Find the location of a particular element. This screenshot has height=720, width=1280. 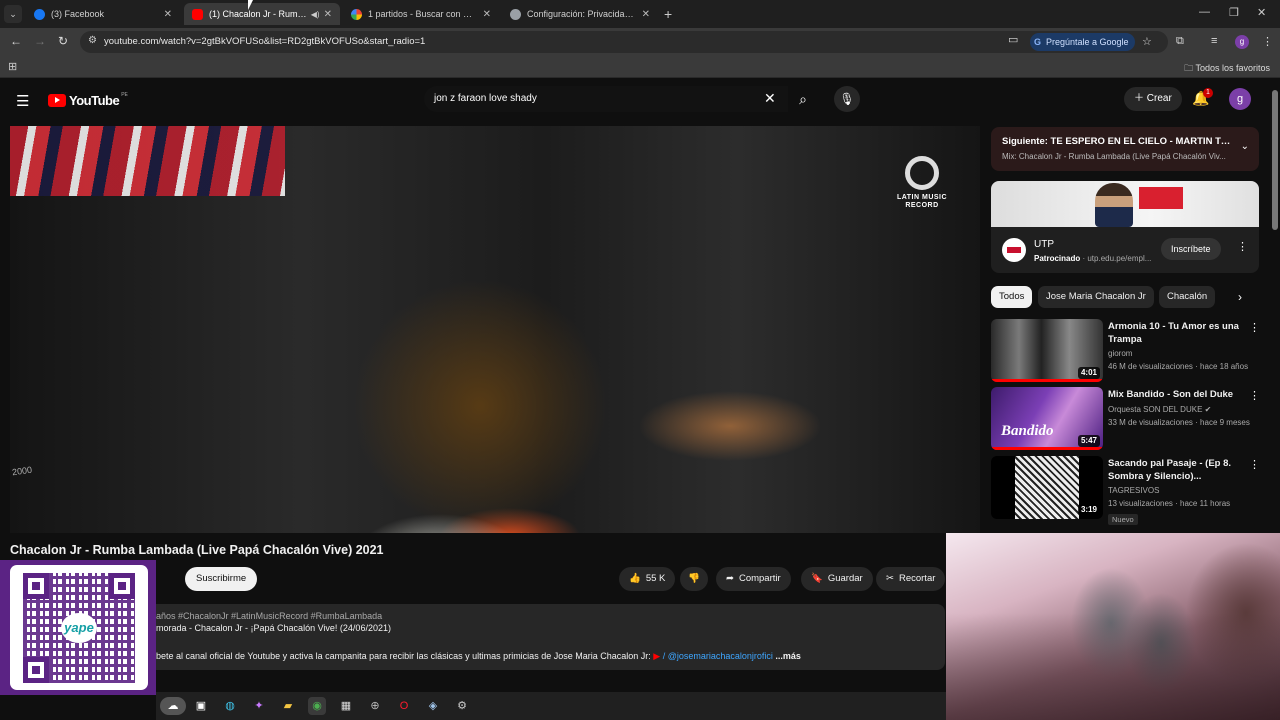

bookmark-star-icon: ☆ is located at coordinates (1147, 41).